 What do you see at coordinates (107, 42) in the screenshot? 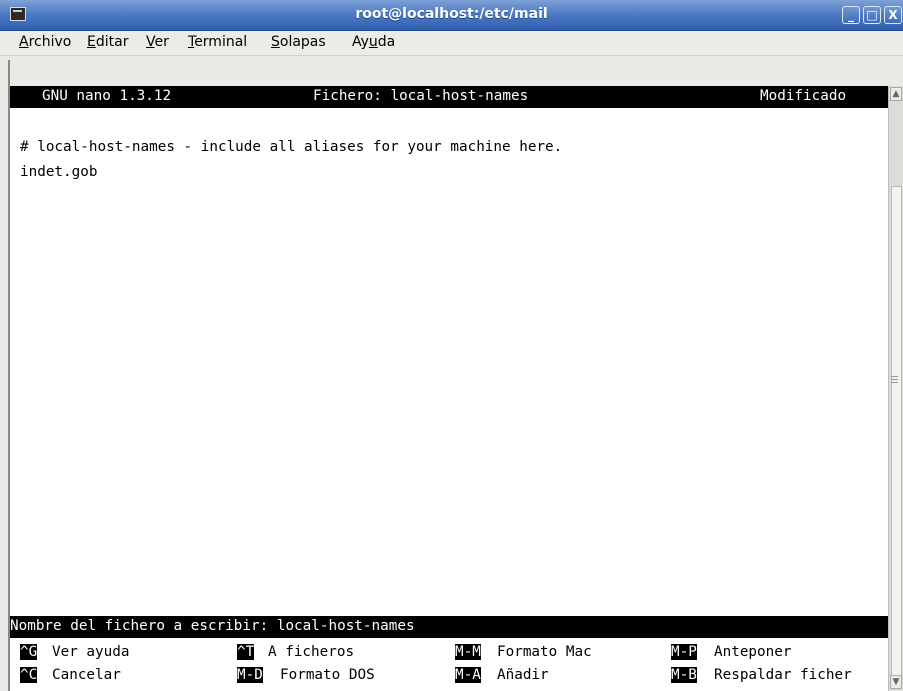
I see `menu-editar: Editar` at bounding box center [107, 42].